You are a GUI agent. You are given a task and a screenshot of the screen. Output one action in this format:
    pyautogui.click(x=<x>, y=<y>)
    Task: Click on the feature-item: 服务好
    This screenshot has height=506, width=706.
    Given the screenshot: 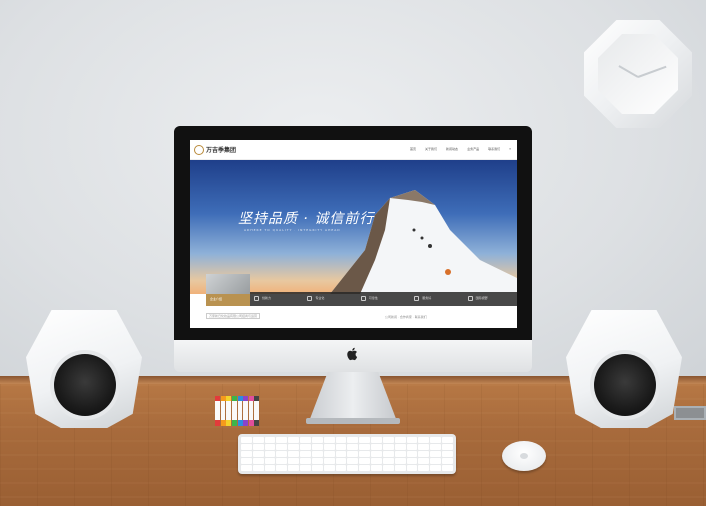 What is the action you would take?
    pyautogui.click(x=436, y=299)
    